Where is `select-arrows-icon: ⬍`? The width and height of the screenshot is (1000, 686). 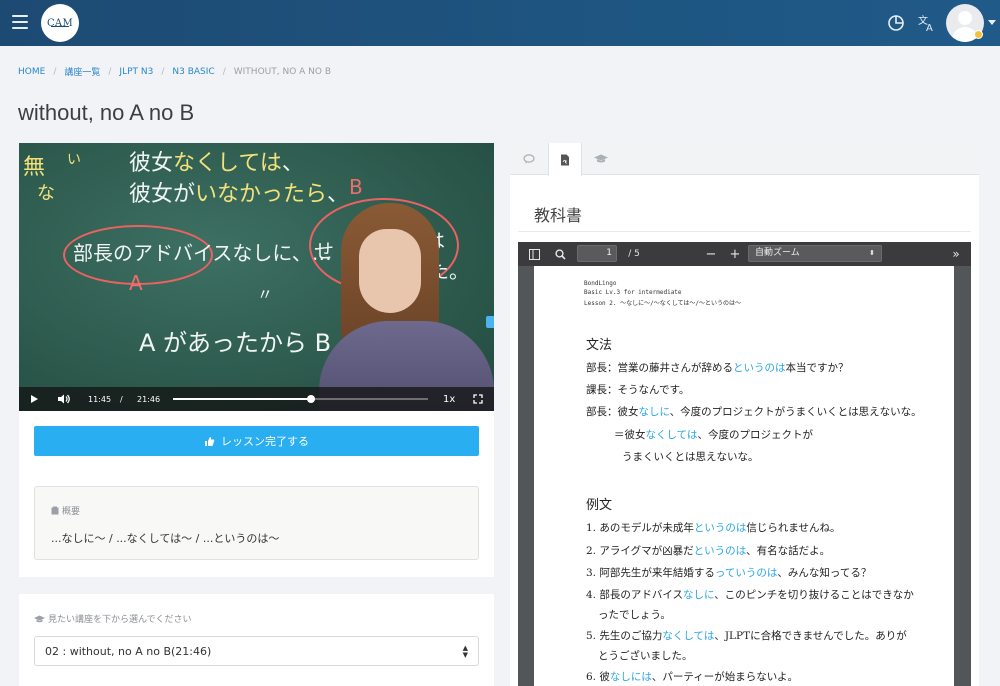 select-arrows-icon: ⬍ is located at coordinates (872, 253).